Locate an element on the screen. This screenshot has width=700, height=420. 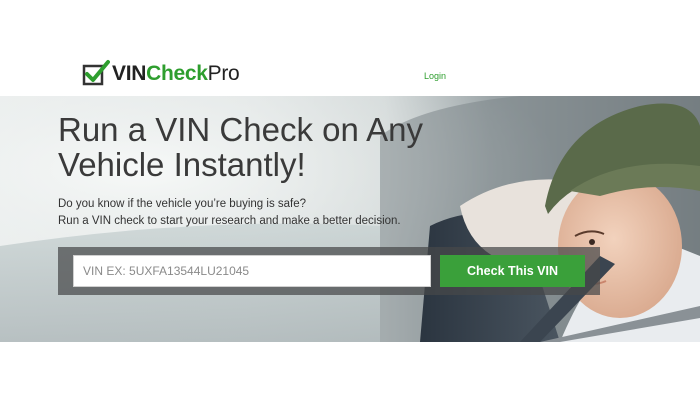
logo-text-pro: Pro is located at coordinates (223, 73).